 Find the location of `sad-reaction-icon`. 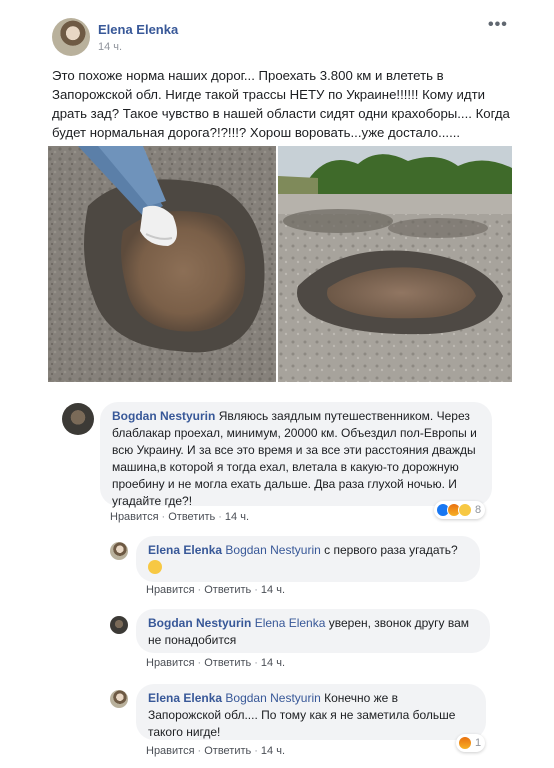

sad-reaction-icon is located at coordinates (465, 510).